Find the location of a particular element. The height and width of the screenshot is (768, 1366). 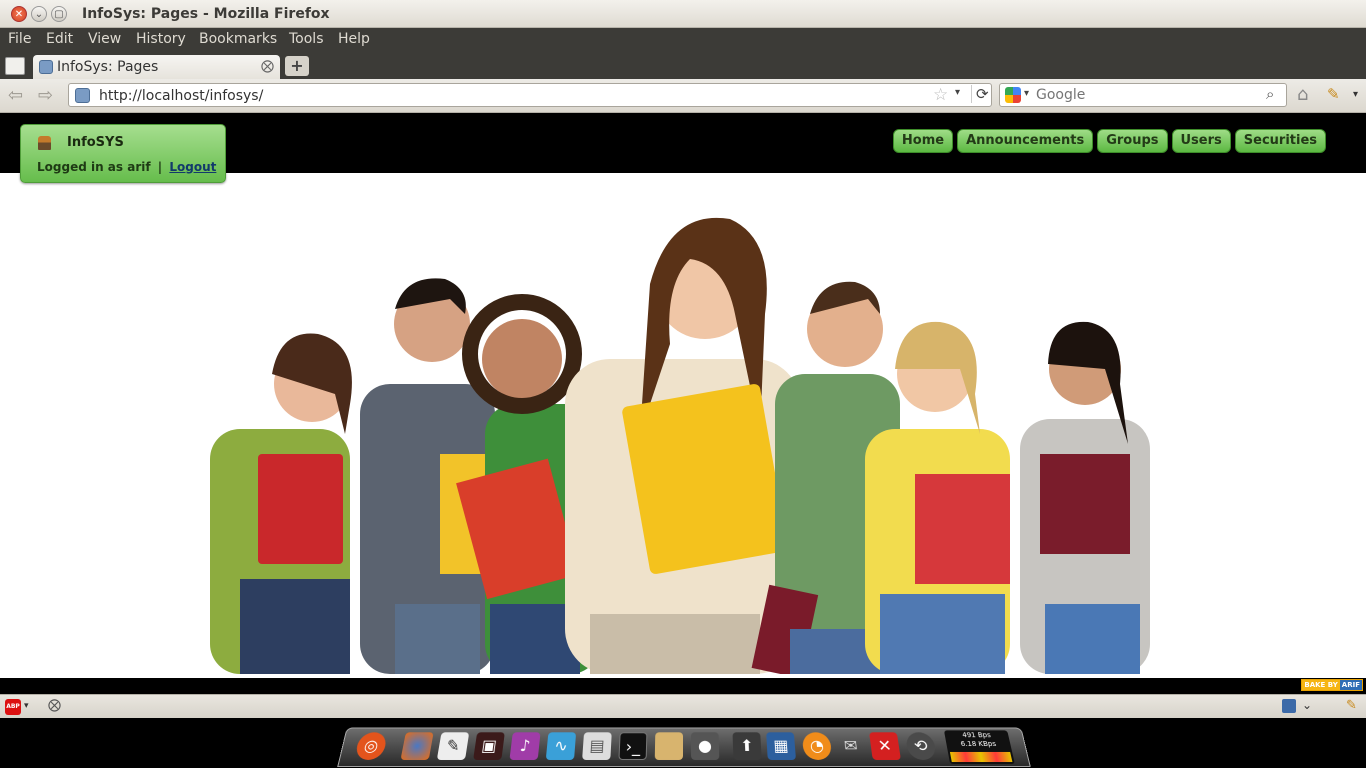

webcam-icon: ● is located at coordinates (705, 746).